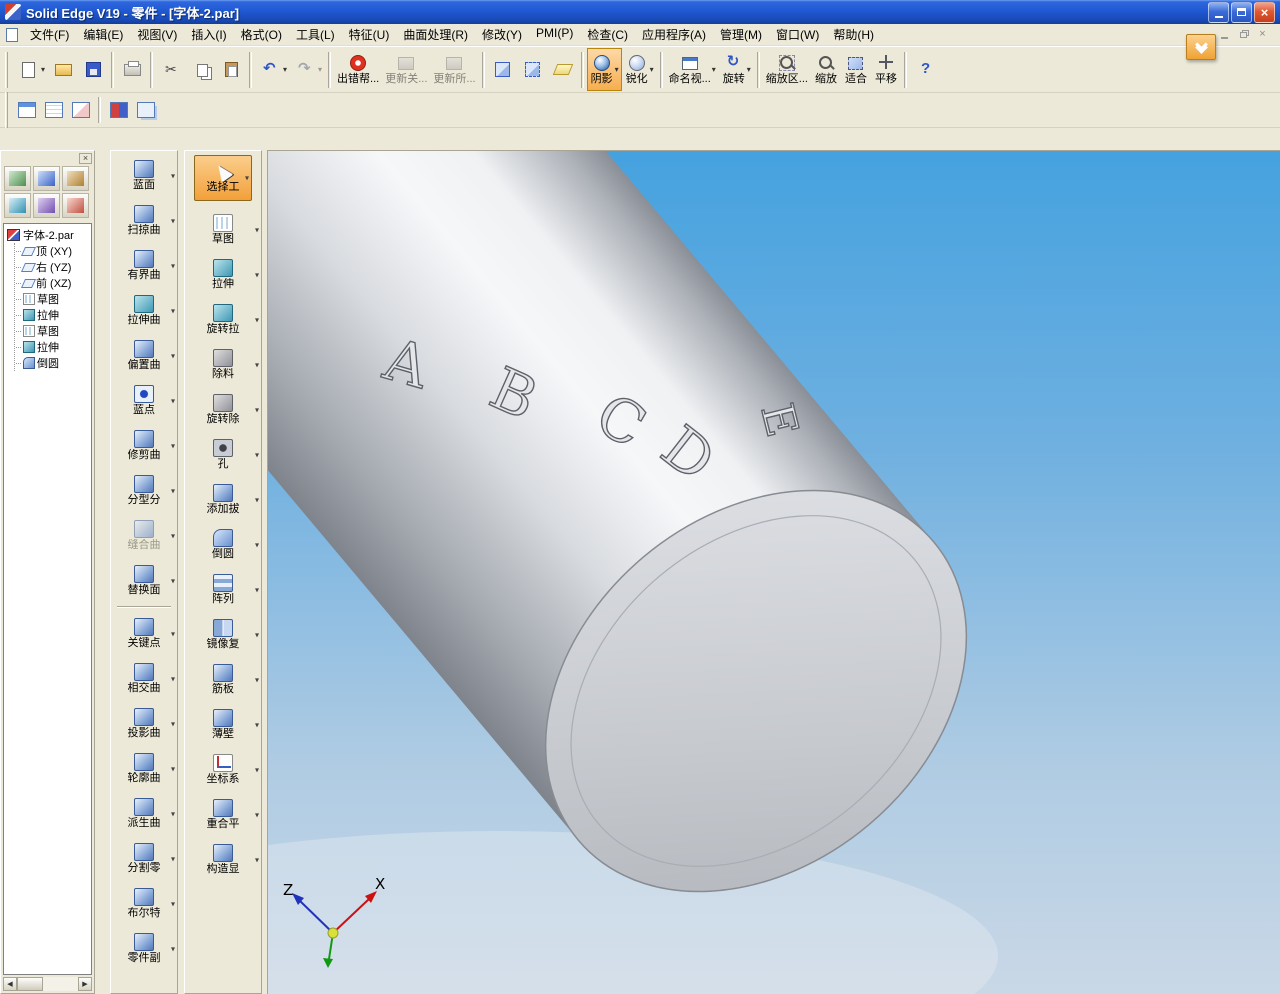 This screenshot has height=994, width=1280. I want to click on edgebar-tool-5-button, so click(46, 205).